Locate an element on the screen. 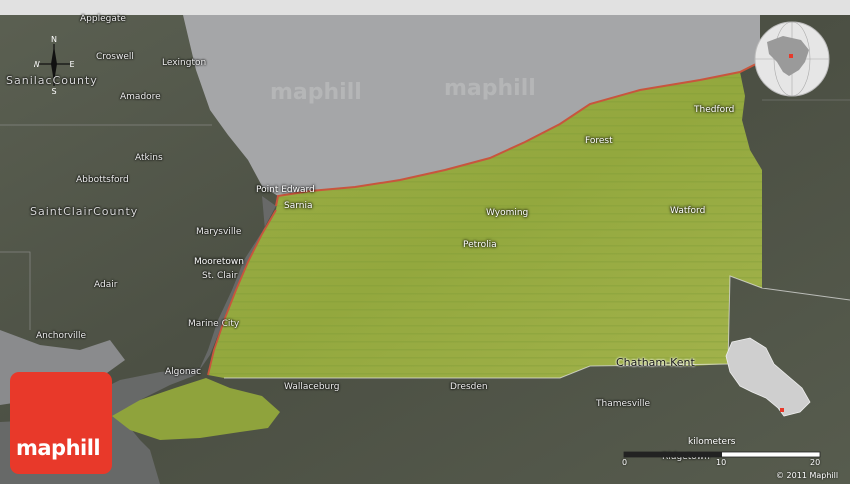 Image resolution: width=850 pixels, height=484 pixels. place-label: Lexington is located at coordinates (184, 63).